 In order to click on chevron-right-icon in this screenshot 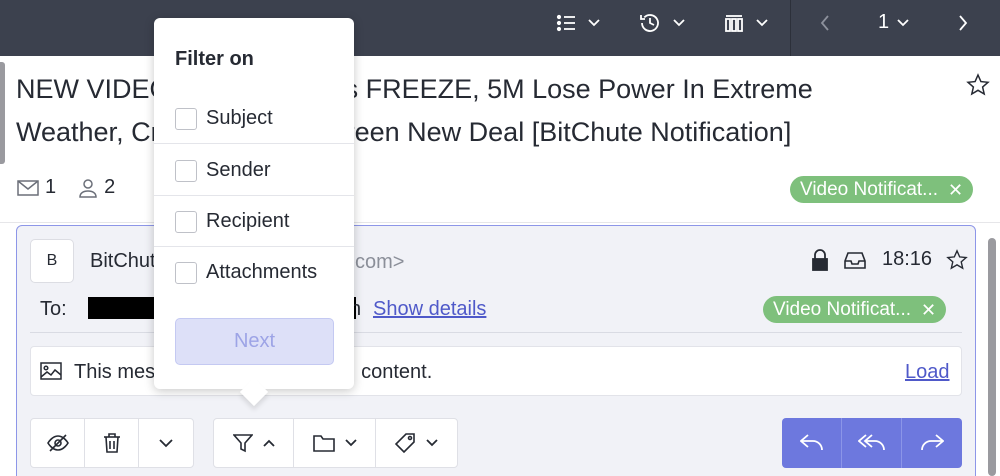, I will do `click(963, 23)`.